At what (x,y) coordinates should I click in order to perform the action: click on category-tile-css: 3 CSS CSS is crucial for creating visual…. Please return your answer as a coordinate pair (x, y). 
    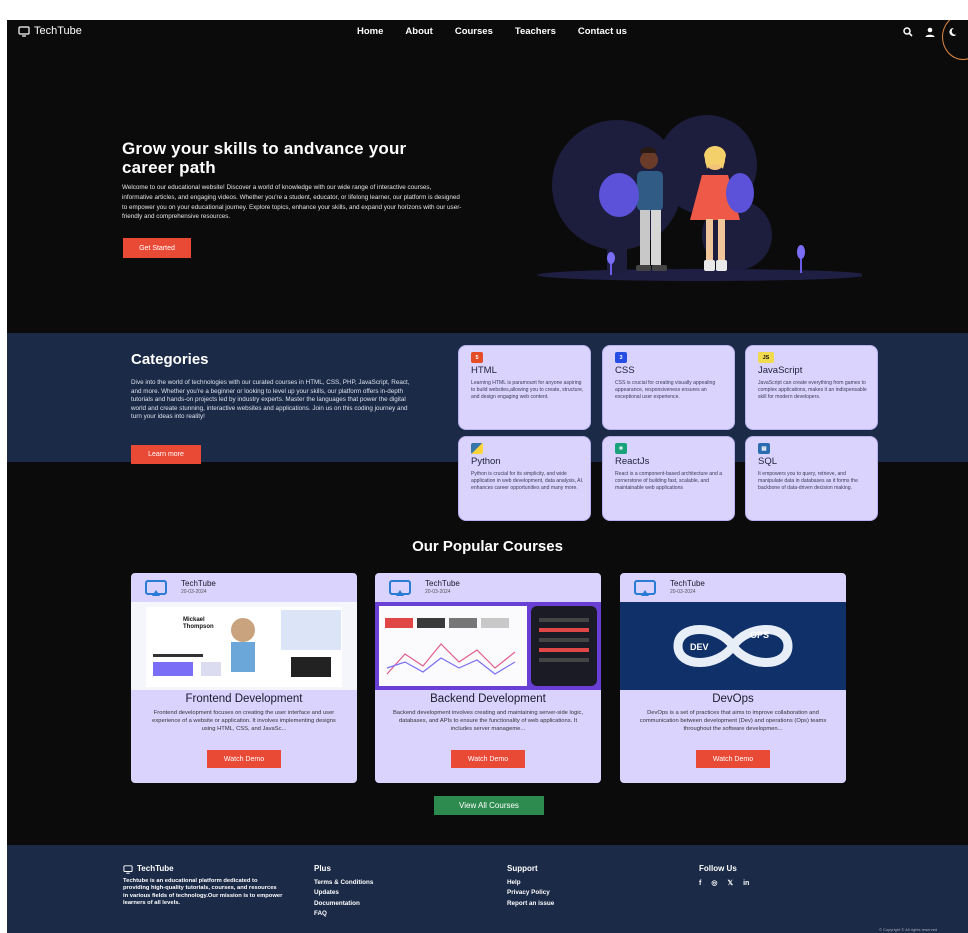
    Looking at the image, I should click on (668, 387).